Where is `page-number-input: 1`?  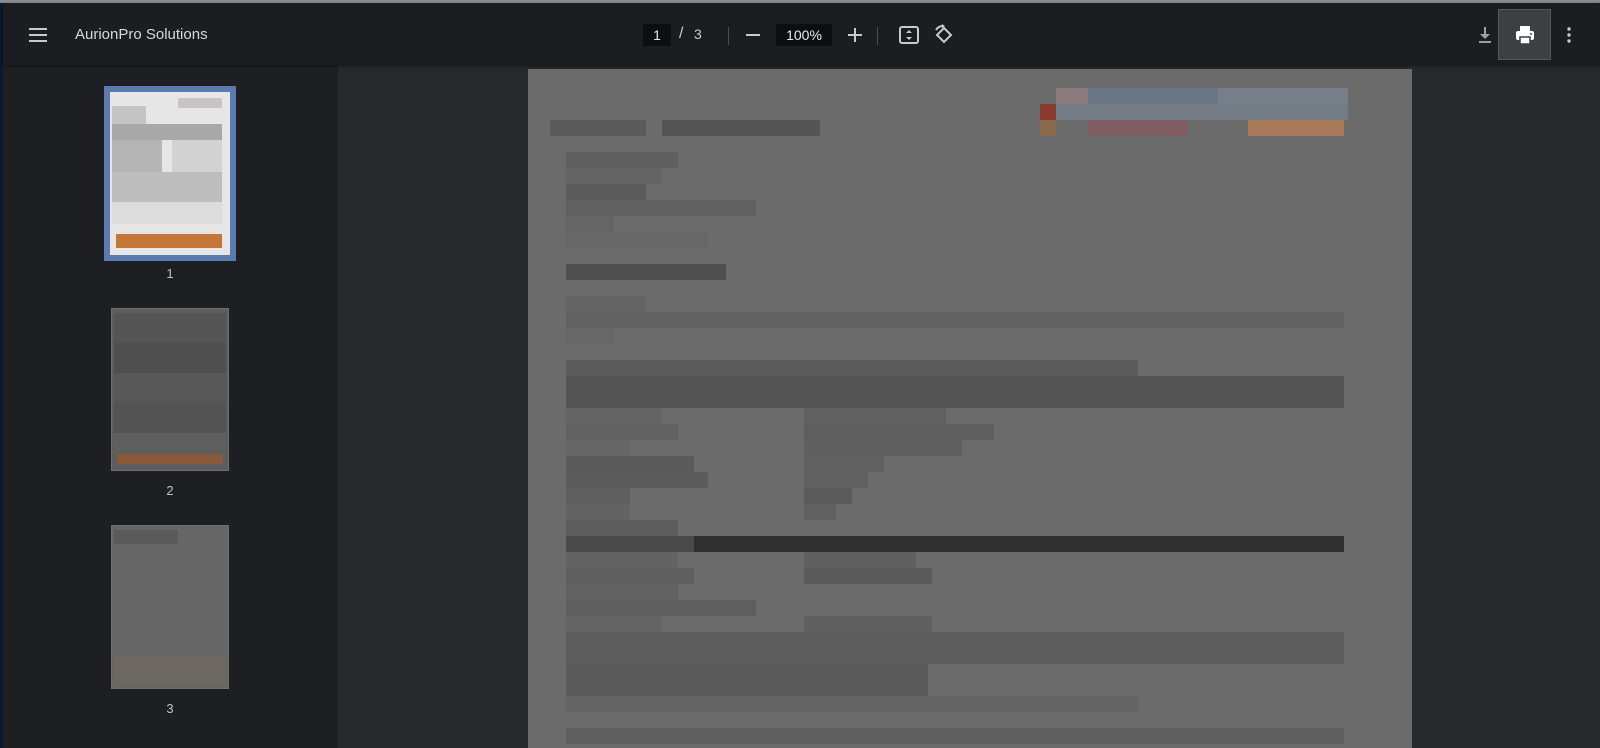 page-number-input: 1 is located at coordinates (657, 35).